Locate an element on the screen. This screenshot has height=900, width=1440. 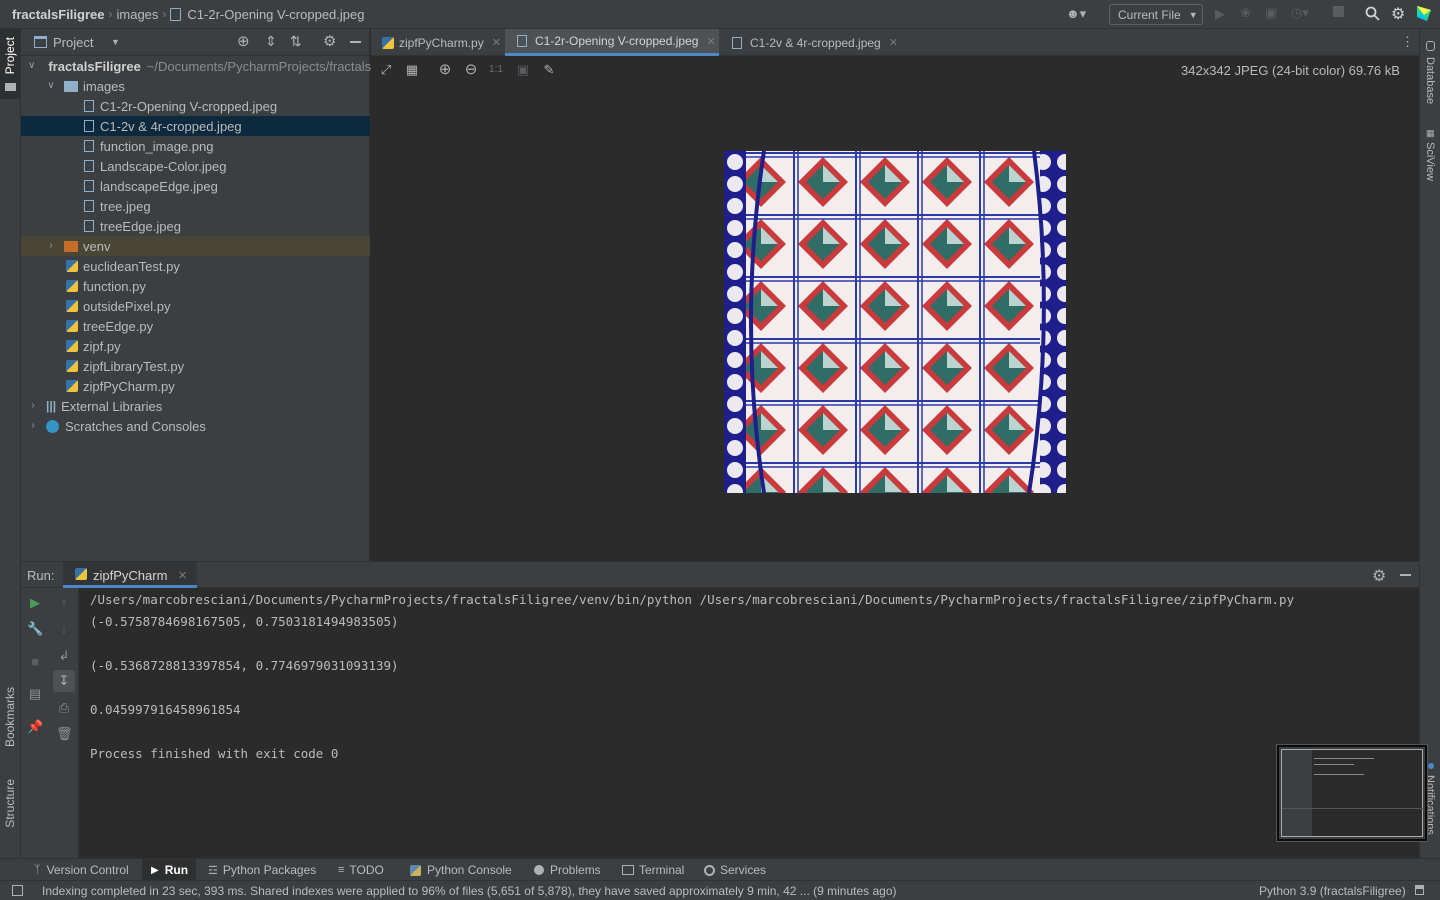
fit-zoom-icon: ▣ is located at coordinates (523, 70).